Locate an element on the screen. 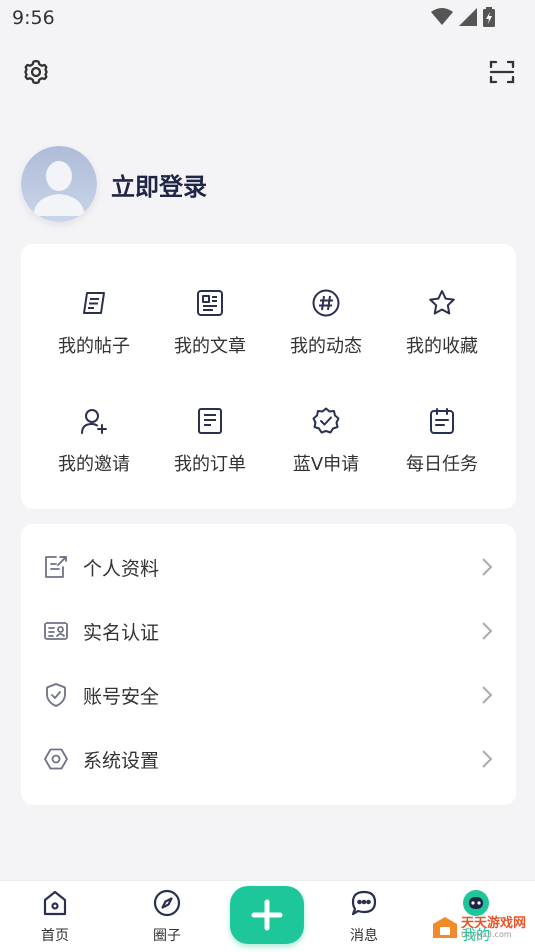 The image size is (535, 952). hexagon-settings-icon is located at coordinates (56, 759).